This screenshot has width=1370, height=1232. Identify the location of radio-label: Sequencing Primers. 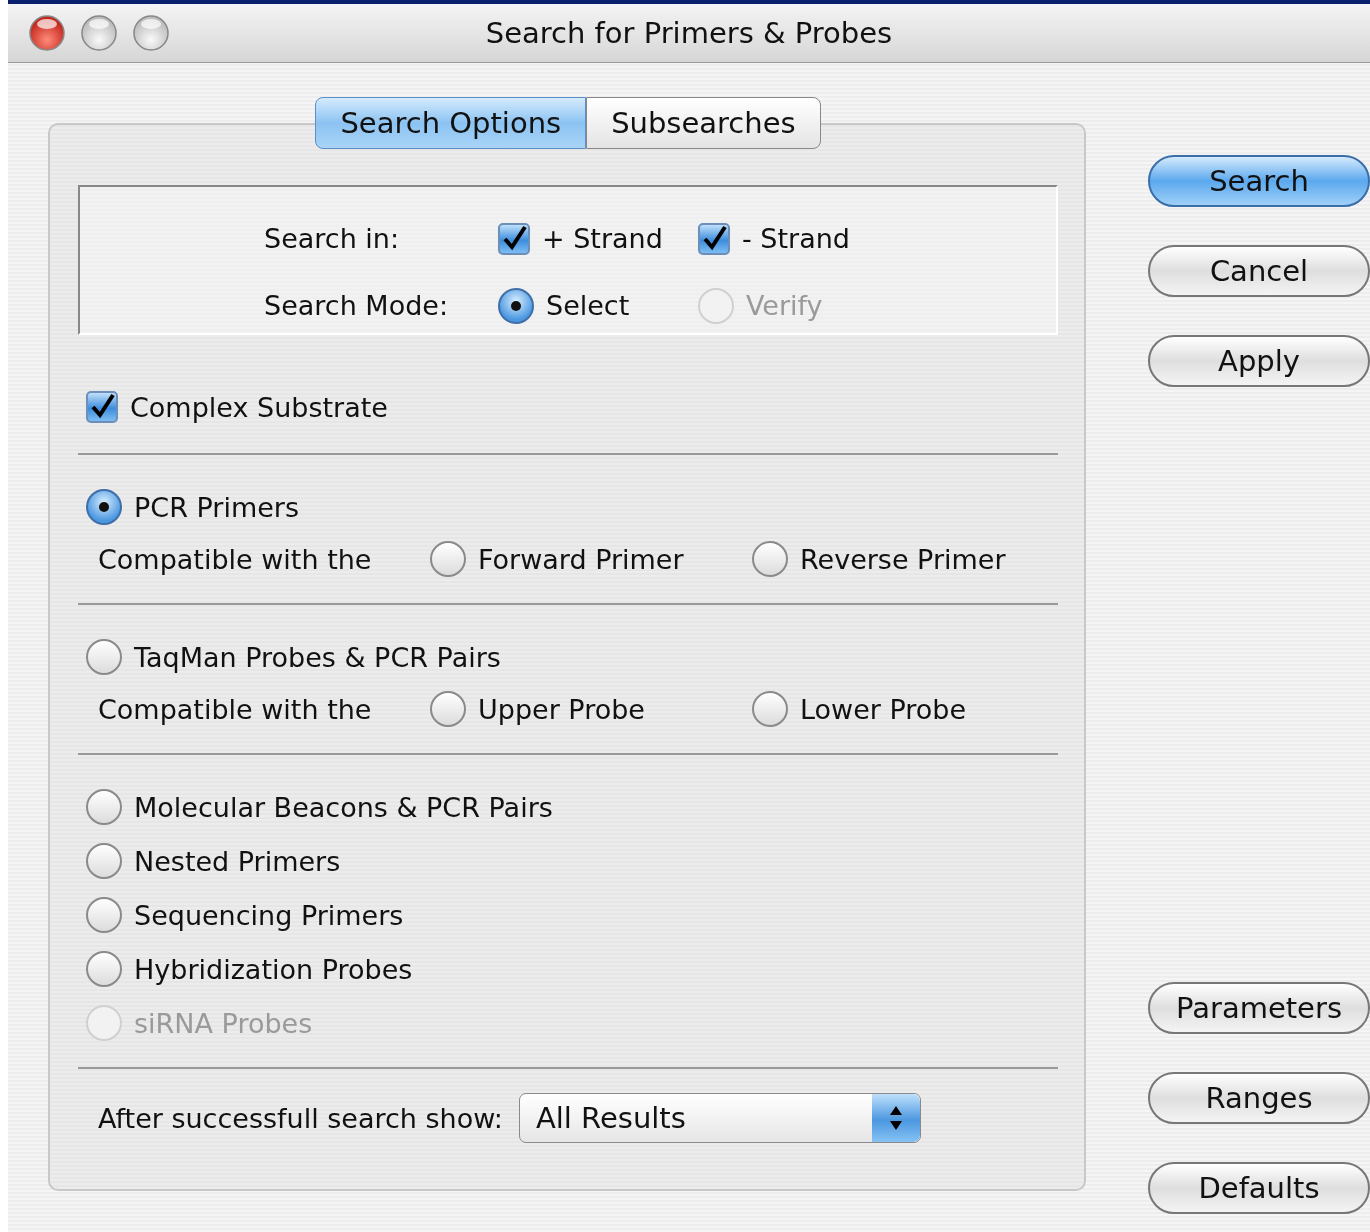
(269, 915).